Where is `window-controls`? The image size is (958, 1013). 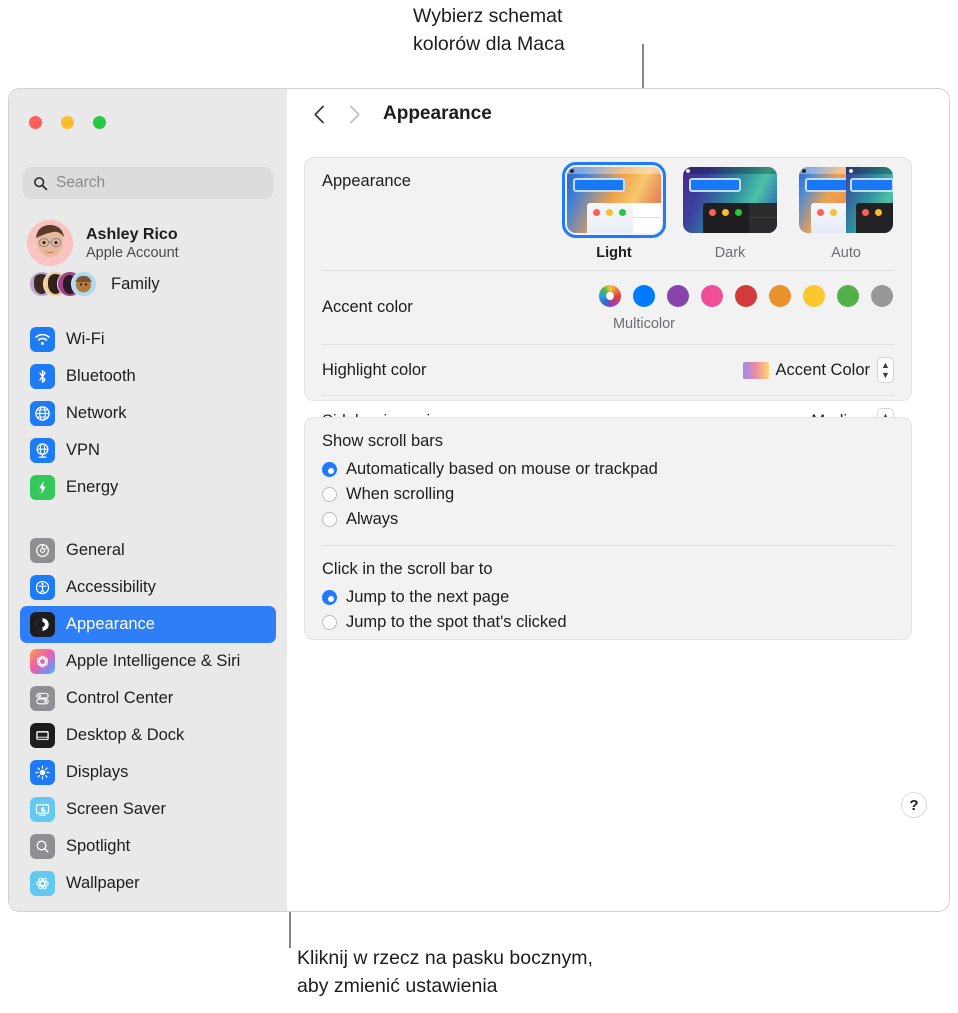
window-controls is located at coordinates (67, 122).